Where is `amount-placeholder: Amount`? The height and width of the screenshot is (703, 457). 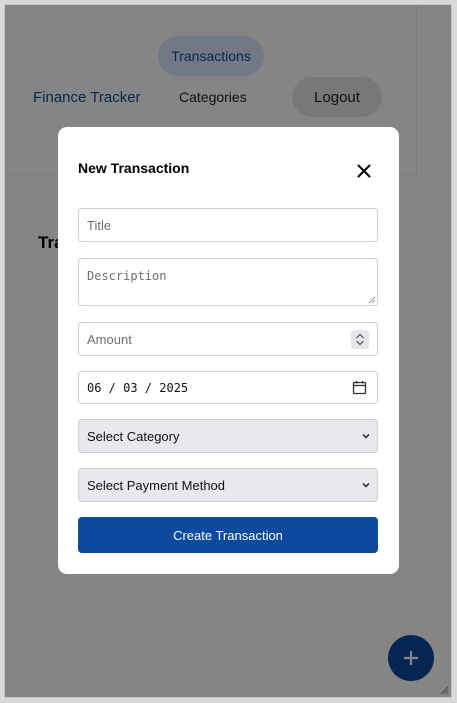
amount-placeholder: Amount is located at coordinates (109, 339).